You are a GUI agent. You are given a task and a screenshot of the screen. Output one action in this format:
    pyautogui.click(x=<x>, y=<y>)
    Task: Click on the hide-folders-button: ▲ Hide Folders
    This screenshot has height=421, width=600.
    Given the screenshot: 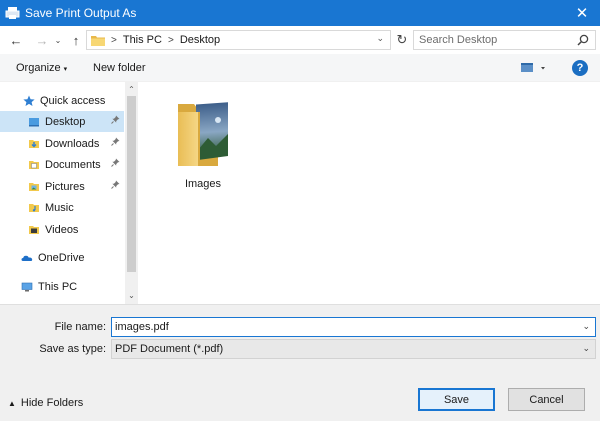 What is the action you would take?
    pyautogui.click(x=45, y=403)
    